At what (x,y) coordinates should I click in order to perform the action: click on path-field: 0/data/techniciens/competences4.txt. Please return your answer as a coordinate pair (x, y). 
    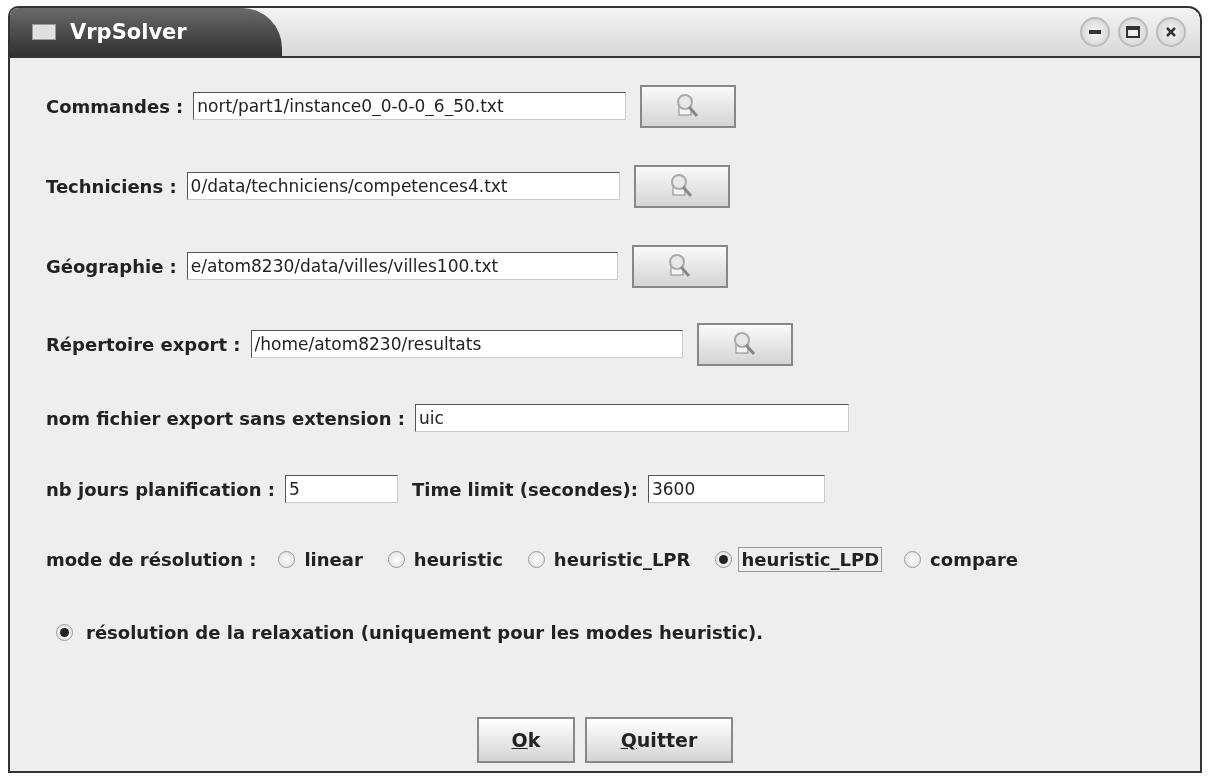
    Looking at the image, I should click on (403, 186).